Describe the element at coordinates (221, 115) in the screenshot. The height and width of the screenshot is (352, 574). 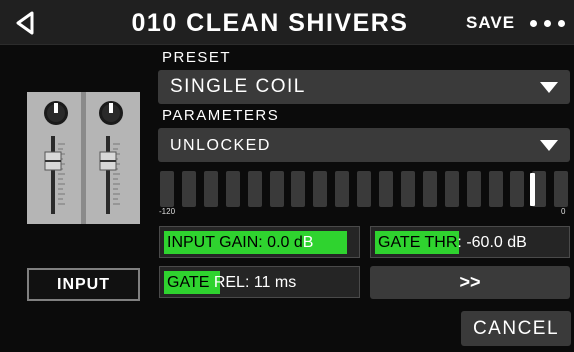
I see `parameters-label: PARAMETERS` at that location.